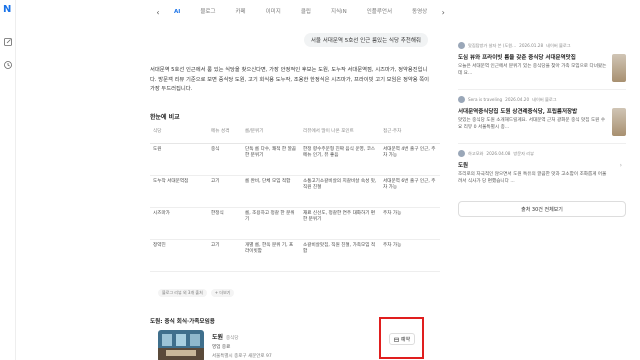 Image resolution: width=640 pixels, height=360 pixels. I want to click on compare-section-title: 한눈에 비교, so click(165, 117).